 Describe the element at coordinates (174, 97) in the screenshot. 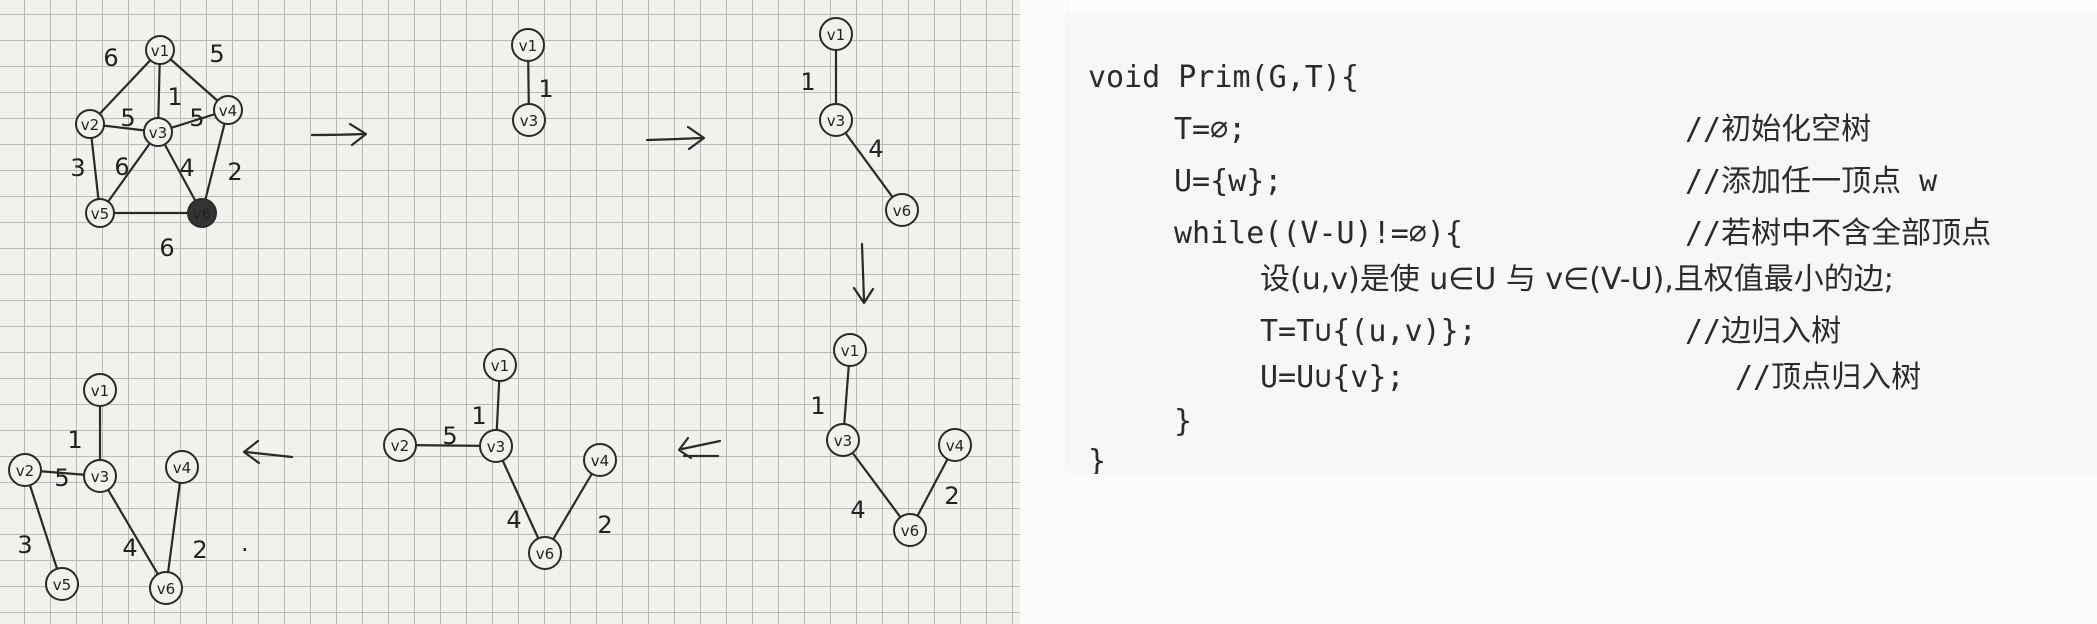

I see `full-graph-weight-v1-v3: 1` at that location.